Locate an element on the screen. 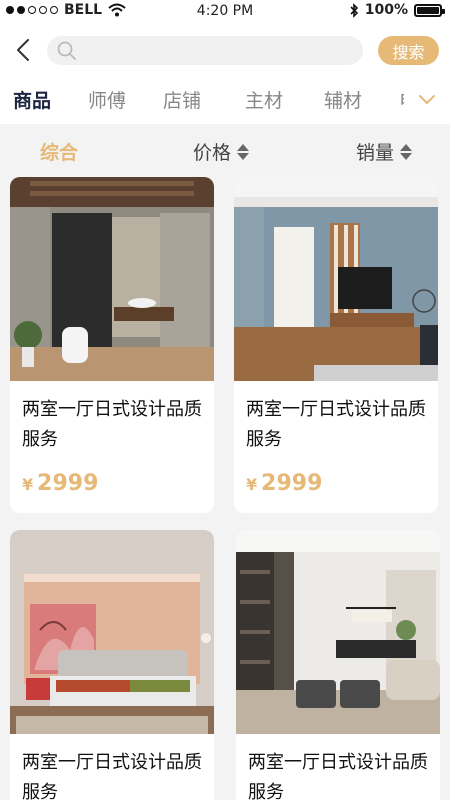  status-bar: BELL 4:20 PM 100% is located at coordinates (225, 12).